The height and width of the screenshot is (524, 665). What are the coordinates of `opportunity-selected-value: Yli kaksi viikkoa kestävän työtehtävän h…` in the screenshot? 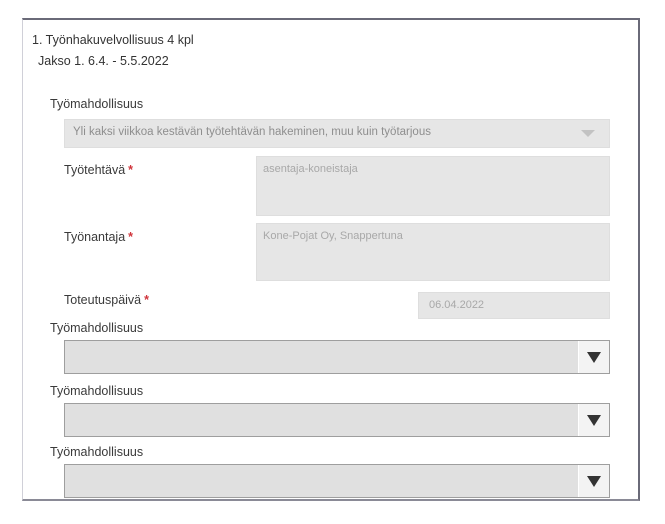 It's located at (252, 132).